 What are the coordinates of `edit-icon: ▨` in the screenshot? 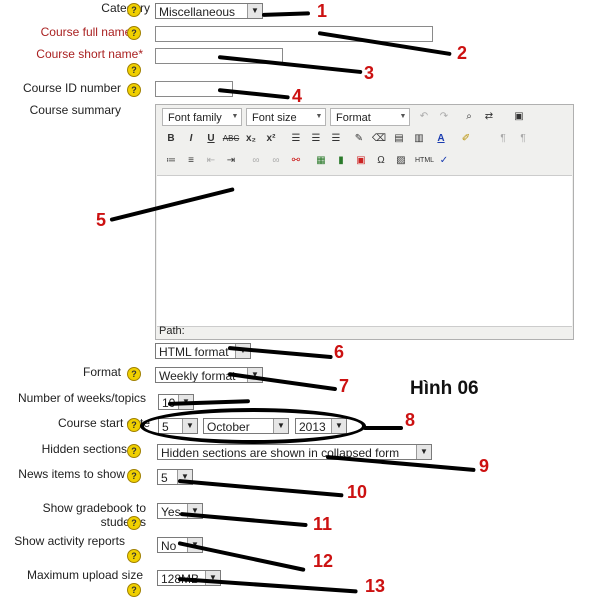 It's located at (401, 161).